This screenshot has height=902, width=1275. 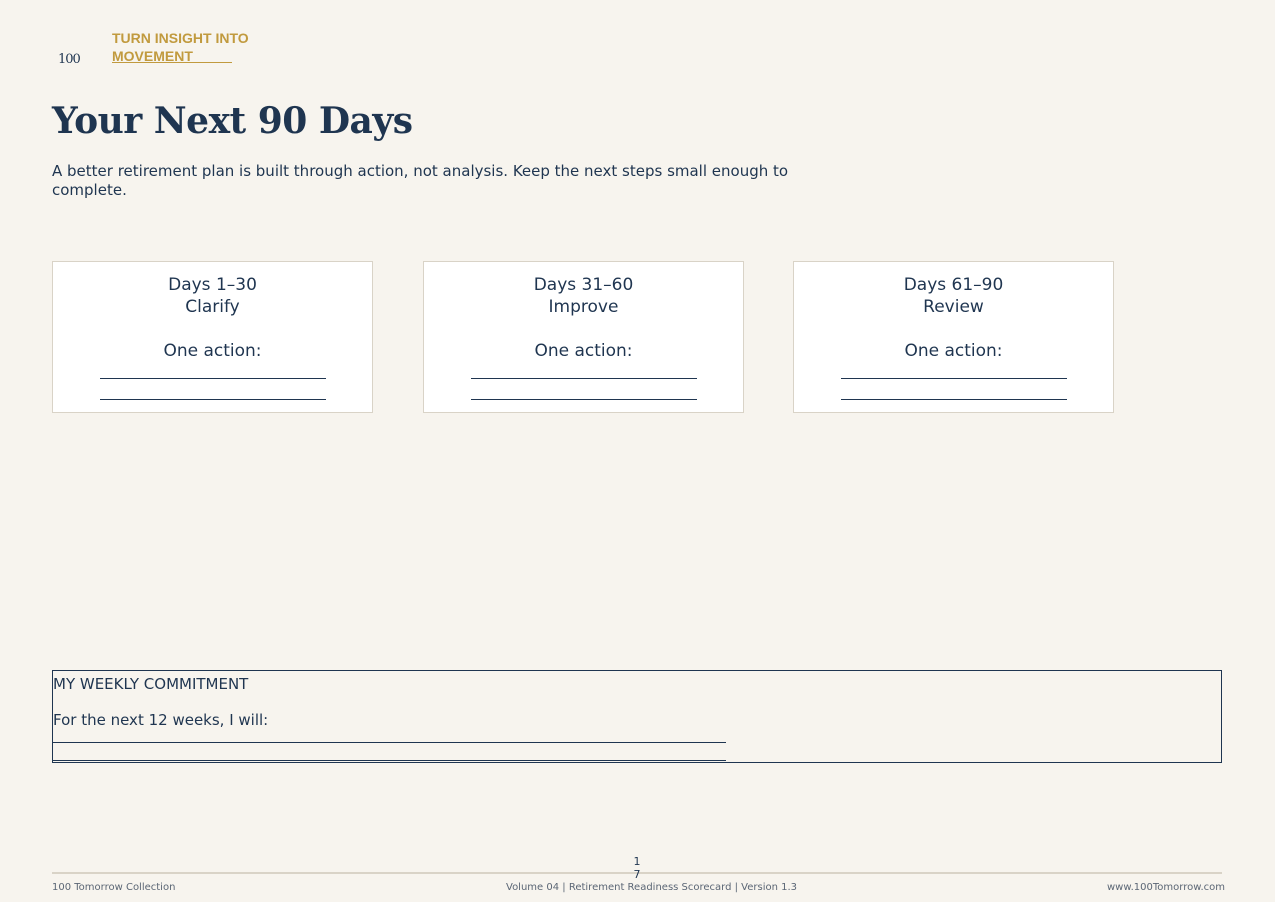 I want to click on card-days-1-30: Days 1–30 Clarify One action:, so click(x=212, y=337).